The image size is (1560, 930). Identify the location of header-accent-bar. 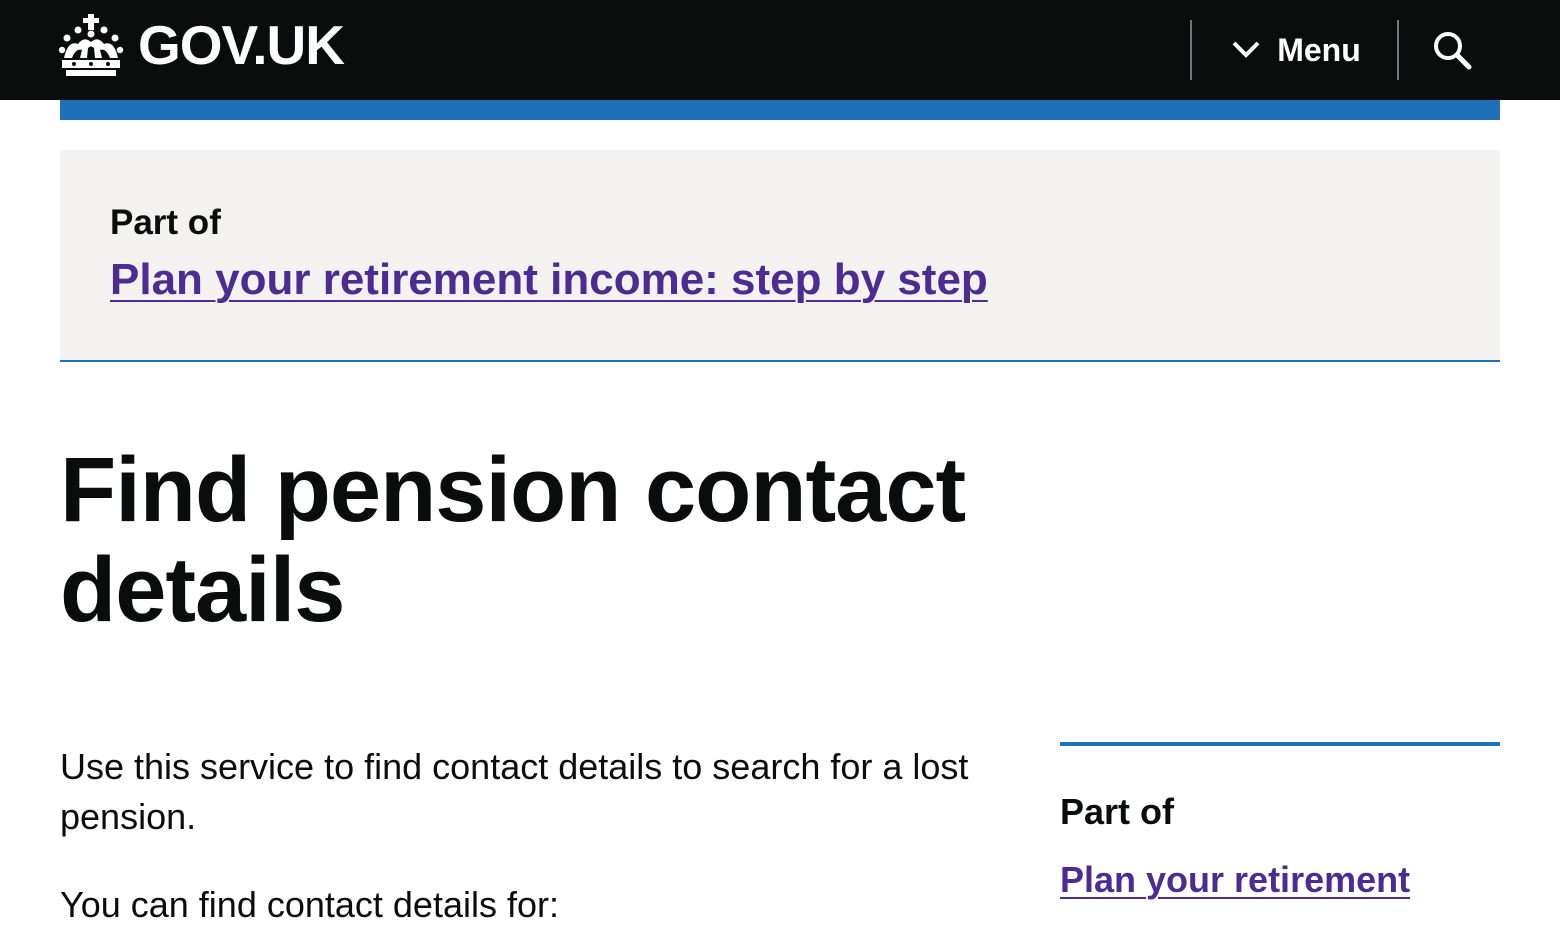
(780, 110).